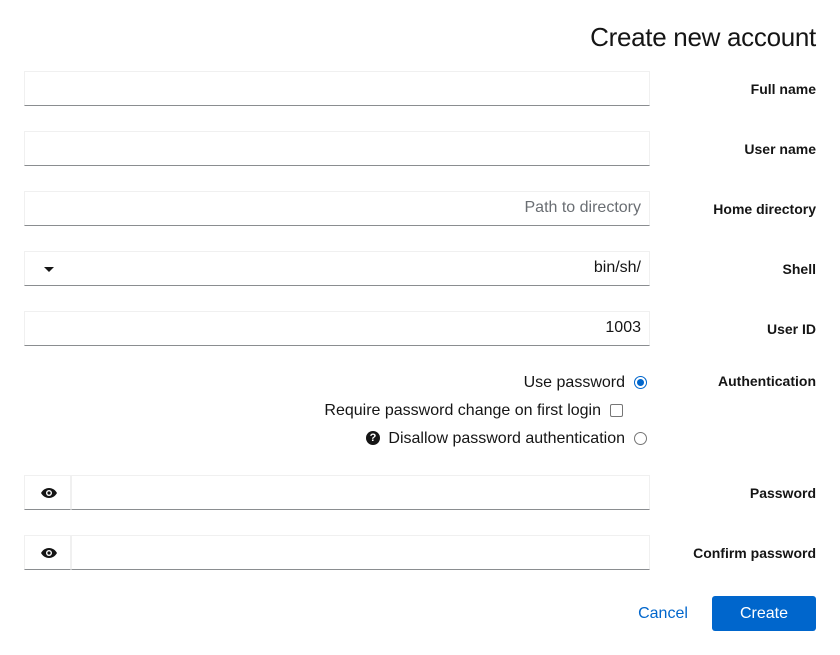 This screenshot has width=840, height=655. Describe the element at coordinates (623, 327) in the screenshot. I see `user-id-value: 1003` at that location.